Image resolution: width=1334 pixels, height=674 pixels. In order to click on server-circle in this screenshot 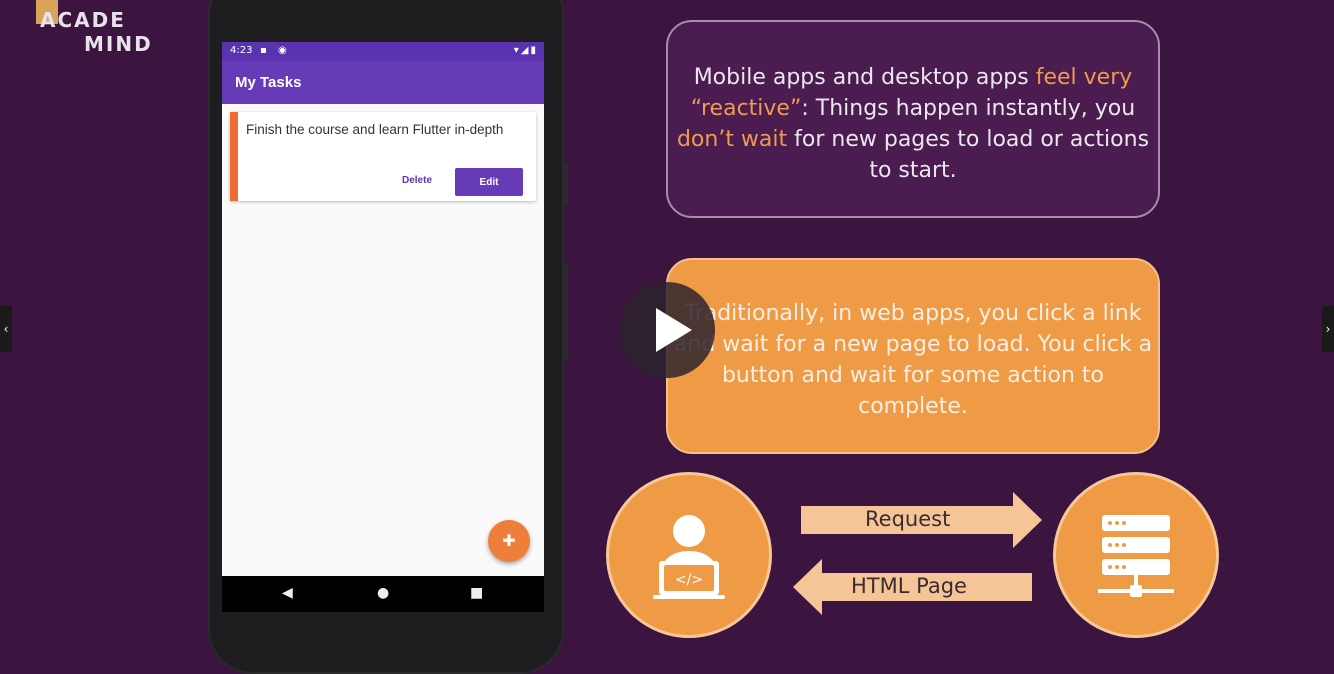, I will do `click(1136, 555)`.